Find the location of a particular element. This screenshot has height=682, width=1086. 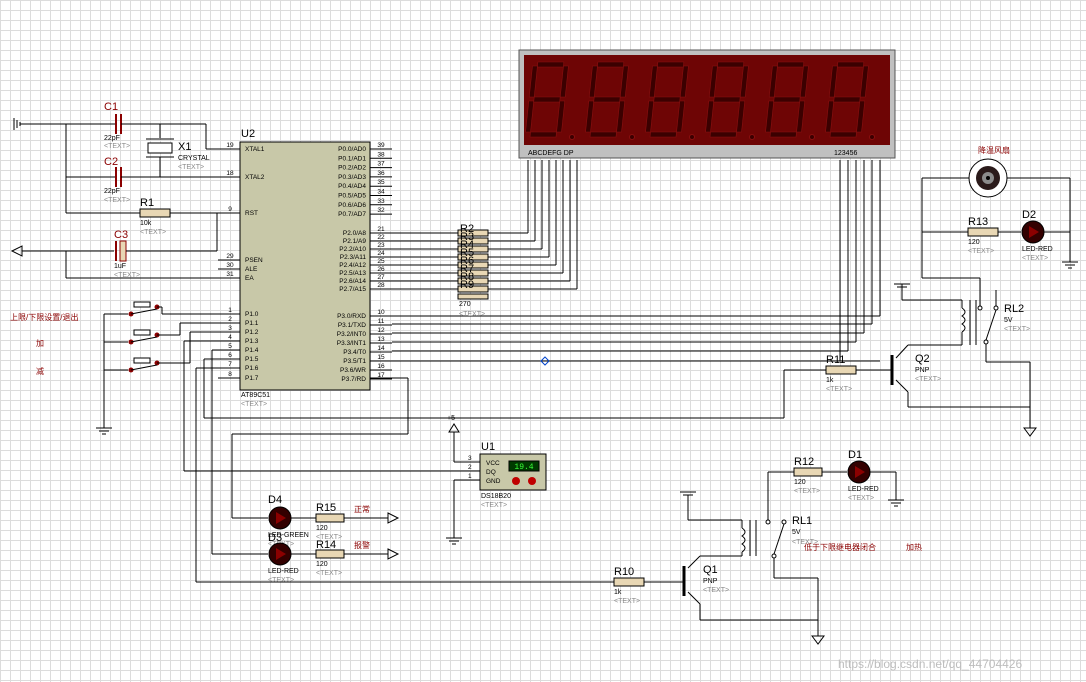

sensor-ref: U1 is located at coordinates (488, 447).